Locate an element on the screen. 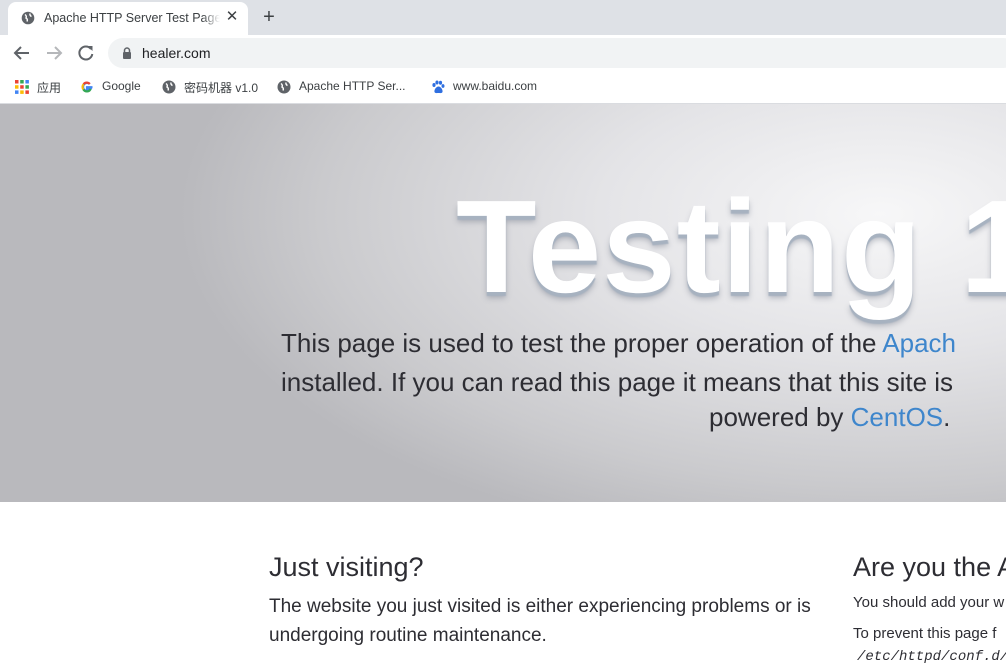 This screenshot has width=1006, height=665. bookmark-label: 密码机器 v1.0 is located at coordinates (221, 88).